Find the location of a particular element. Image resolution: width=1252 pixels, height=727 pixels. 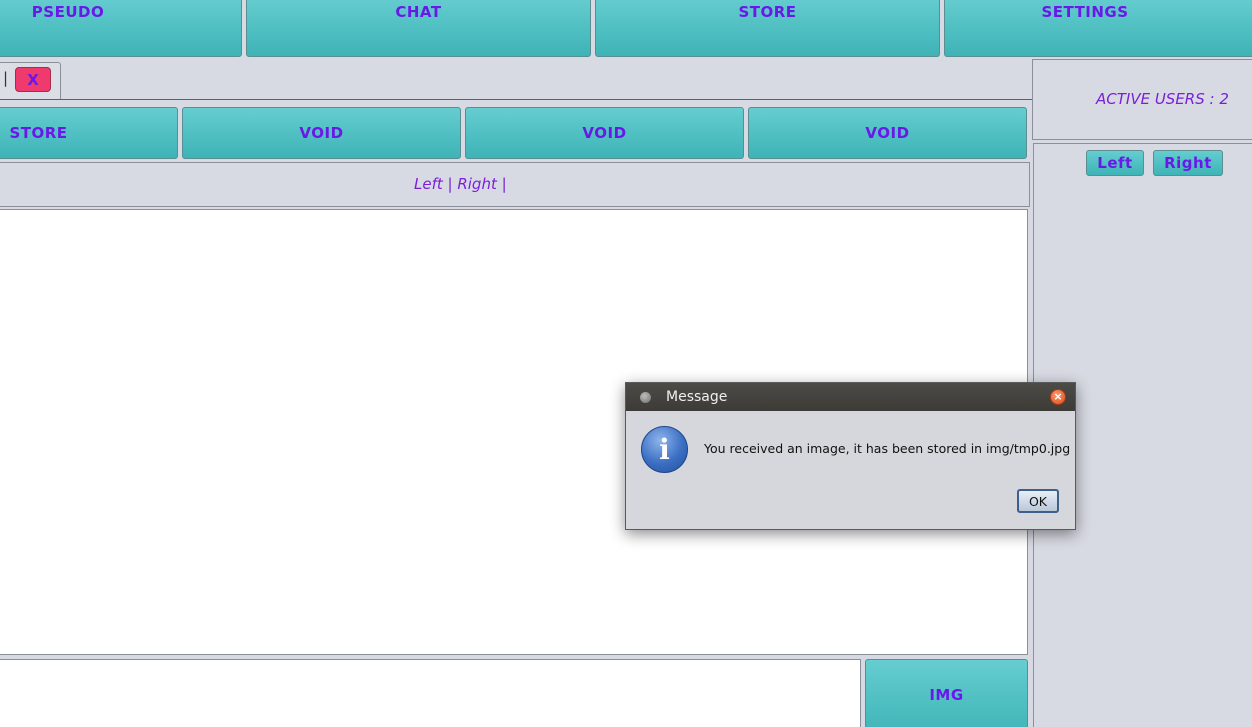

ok-button: OK is located at coordinates (1038, 501).